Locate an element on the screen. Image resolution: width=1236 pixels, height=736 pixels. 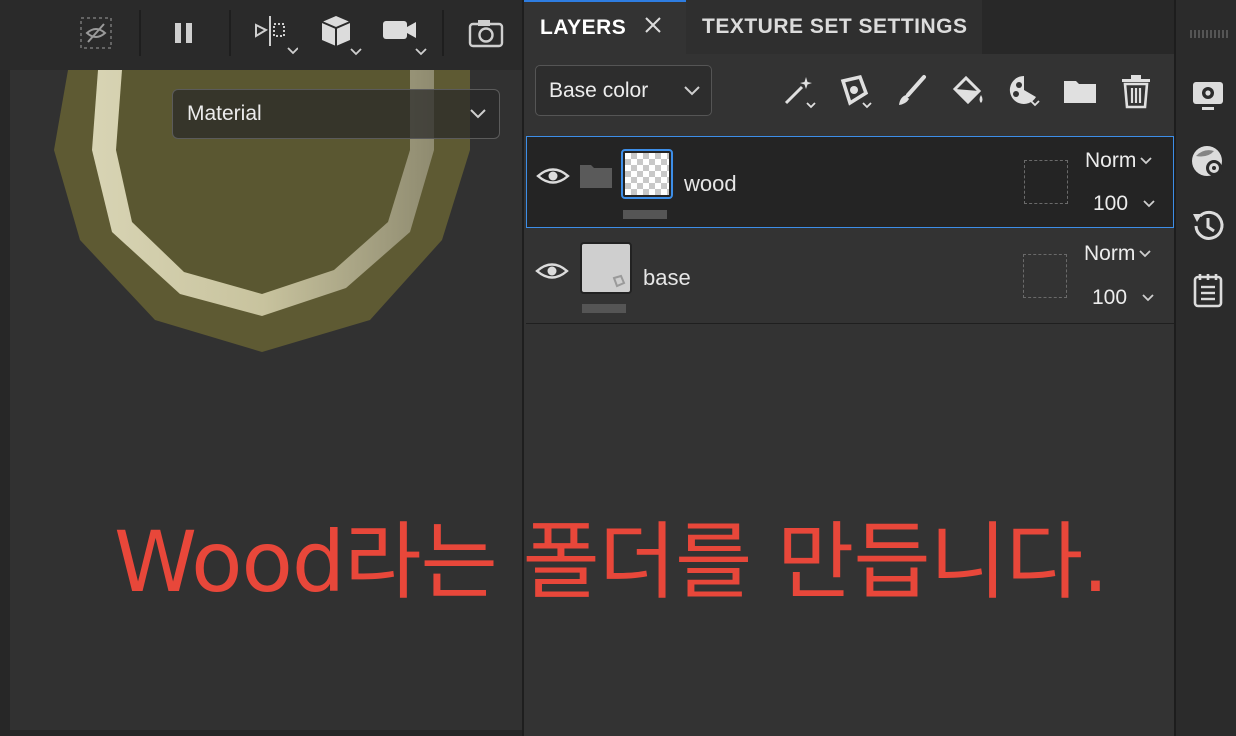
tab-texture-set-settings: TEXTURE SET SETTINGS is located at coordinates (834, 27).